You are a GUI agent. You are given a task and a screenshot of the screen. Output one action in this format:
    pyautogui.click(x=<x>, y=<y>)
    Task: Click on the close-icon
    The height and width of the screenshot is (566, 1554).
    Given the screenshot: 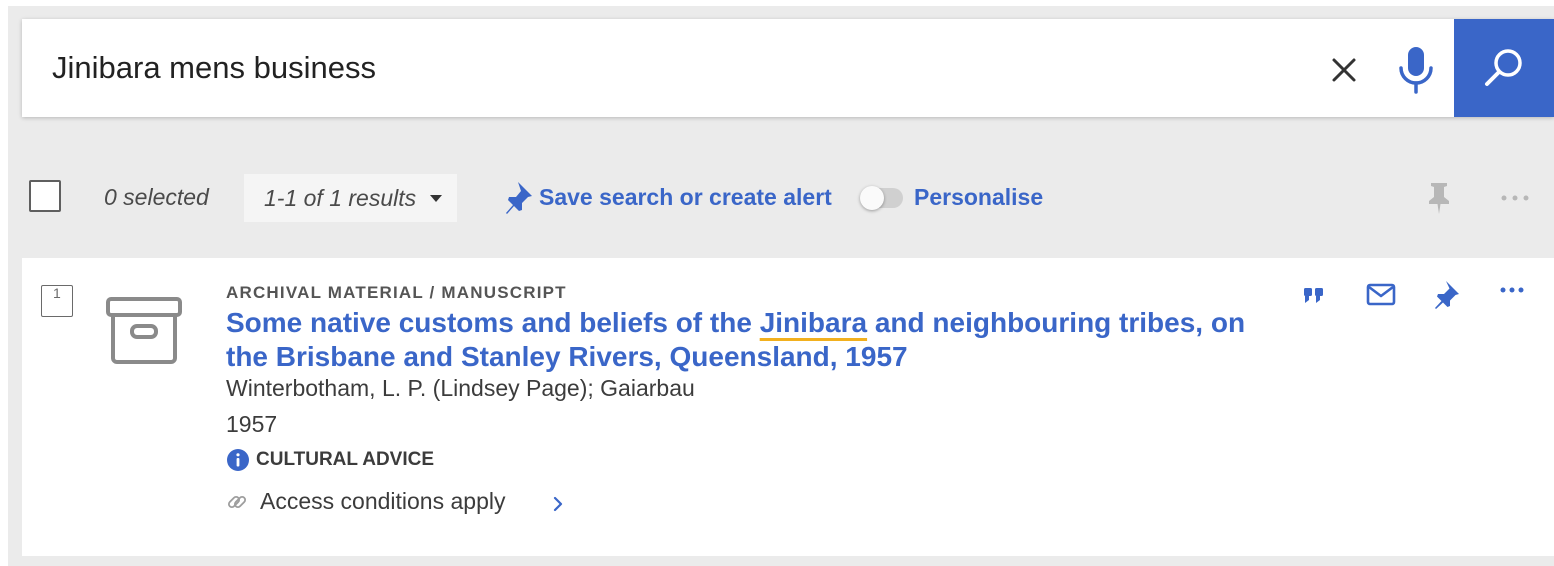 What is the action you would take?
    pyautogui.click(x=1344, y=70)
    